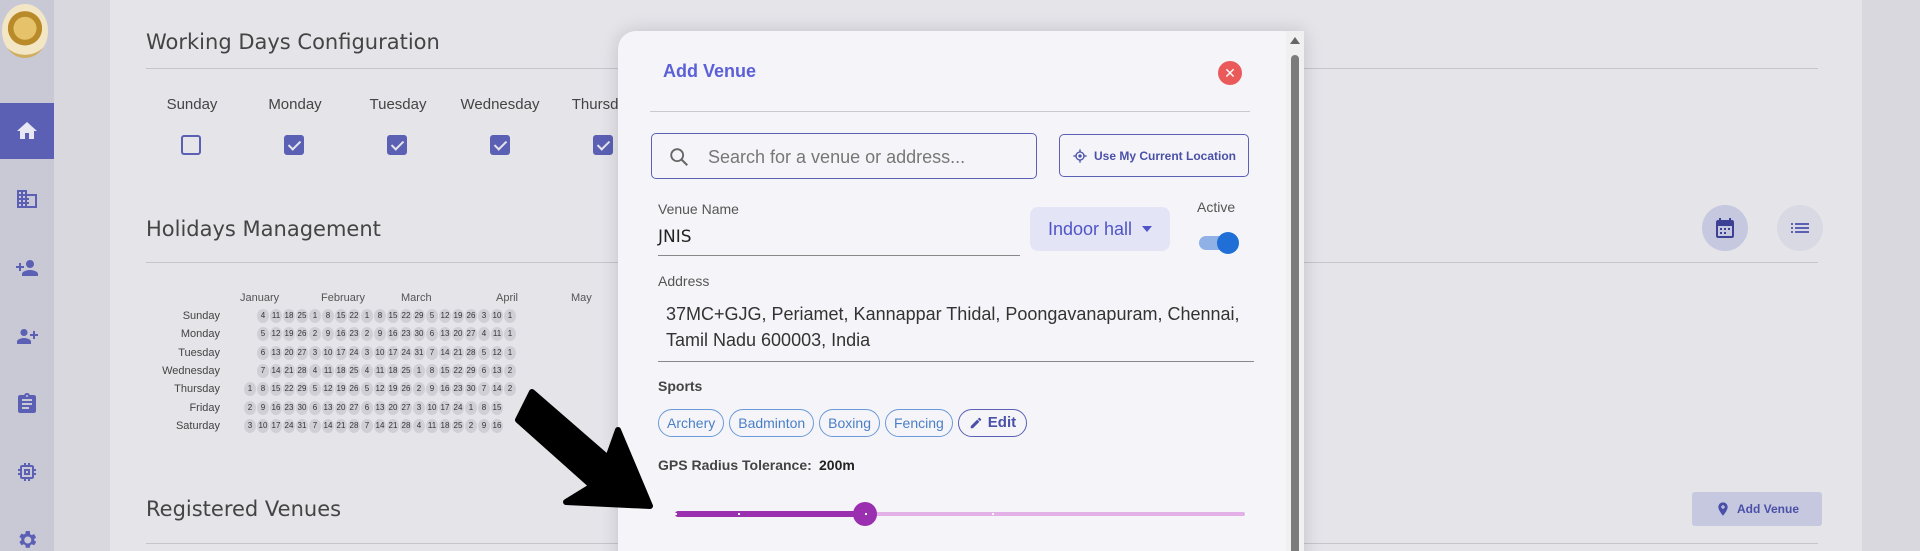  What do you see at coordinates (849, 423) in the screenshot?
I see `sport-chip: Boxing` at bounding box center [849, 423].